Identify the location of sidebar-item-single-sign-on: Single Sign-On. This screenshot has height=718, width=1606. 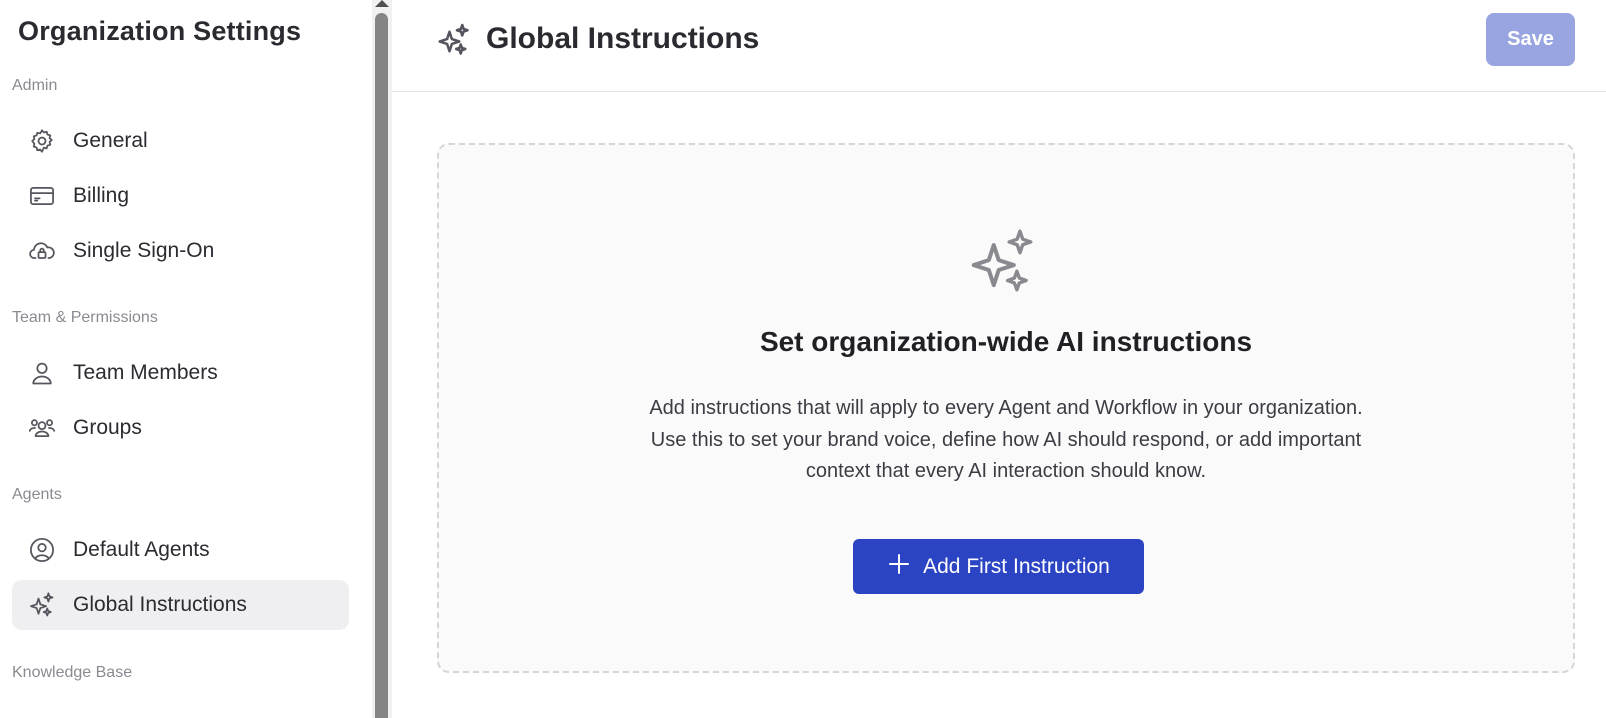
(180, 251).